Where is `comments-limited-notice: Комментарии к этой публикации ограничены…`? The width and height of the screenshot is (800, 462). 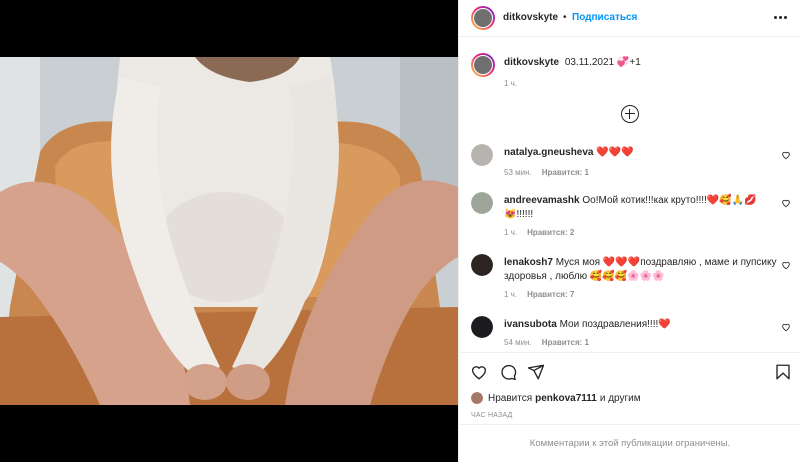
comments-limited-notice: Комментарии к этой публикации ограничены… is located at coordinates (629, 443).